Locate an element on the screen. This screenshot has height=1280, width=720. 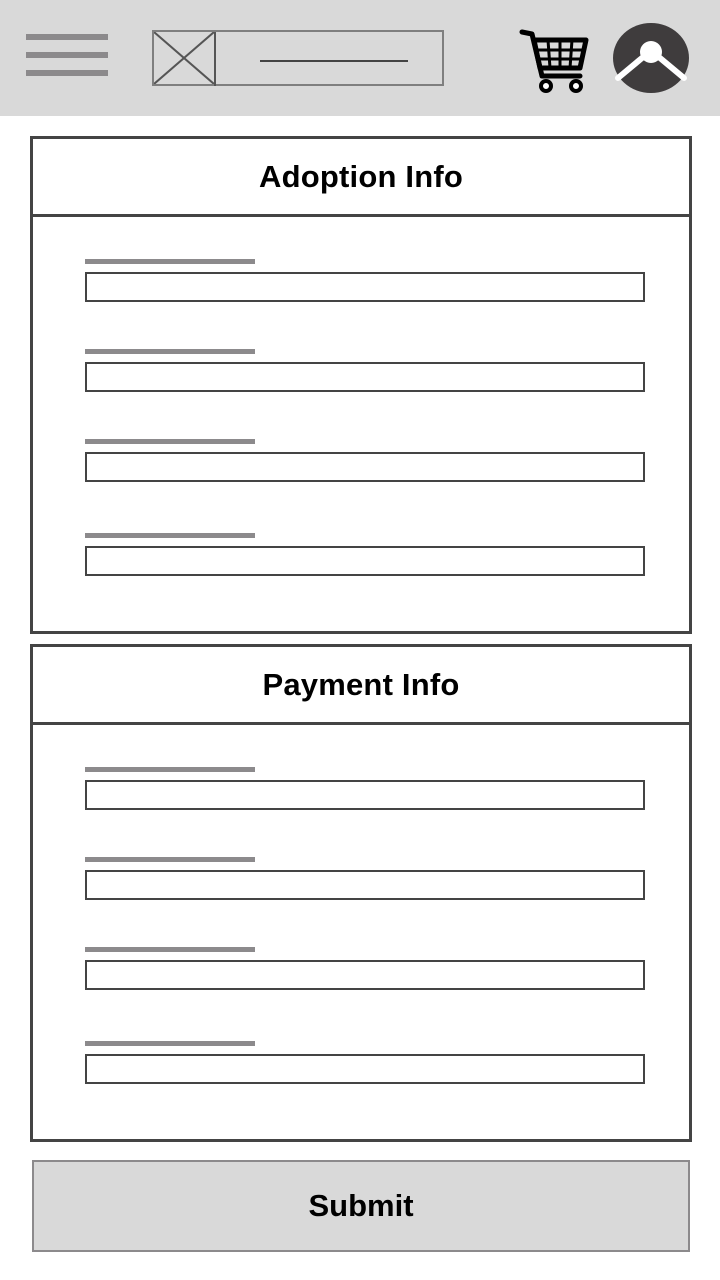
section-title: Payment Info is located at coordinates (361, 684).